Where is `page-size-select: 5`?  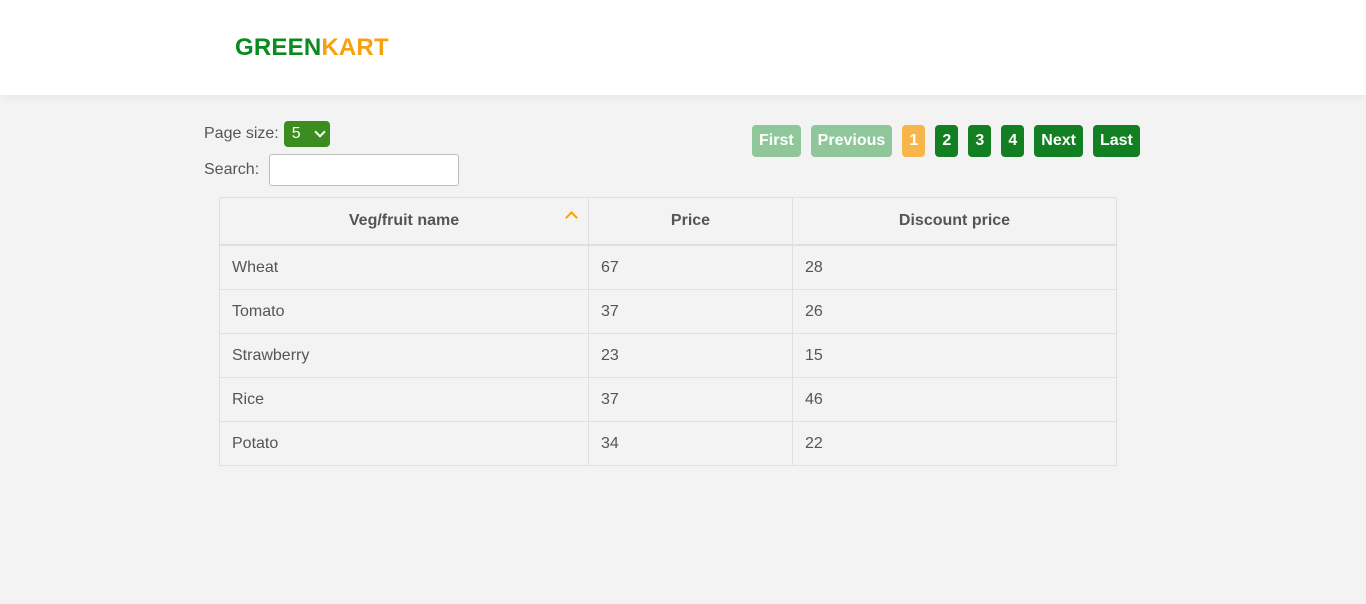 page-size-select: 5 is located at coordinates (306, 134).